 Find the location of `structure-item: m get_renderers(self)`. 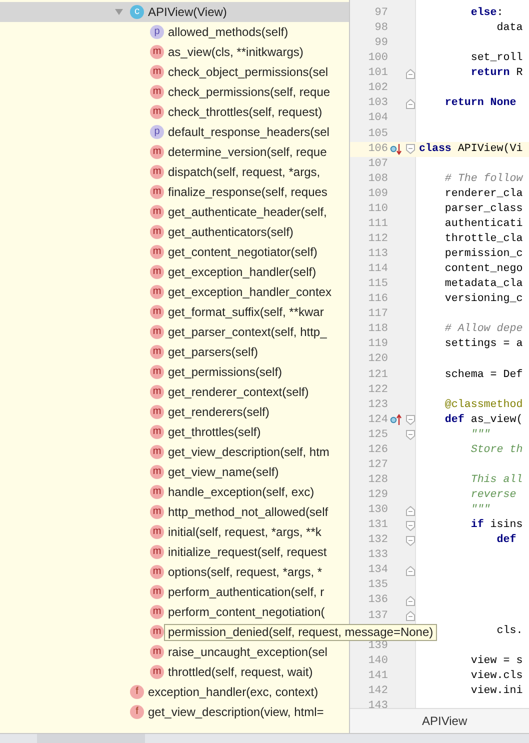

structure-item: m get_renderers(self) is located at coordinates (174, 412).